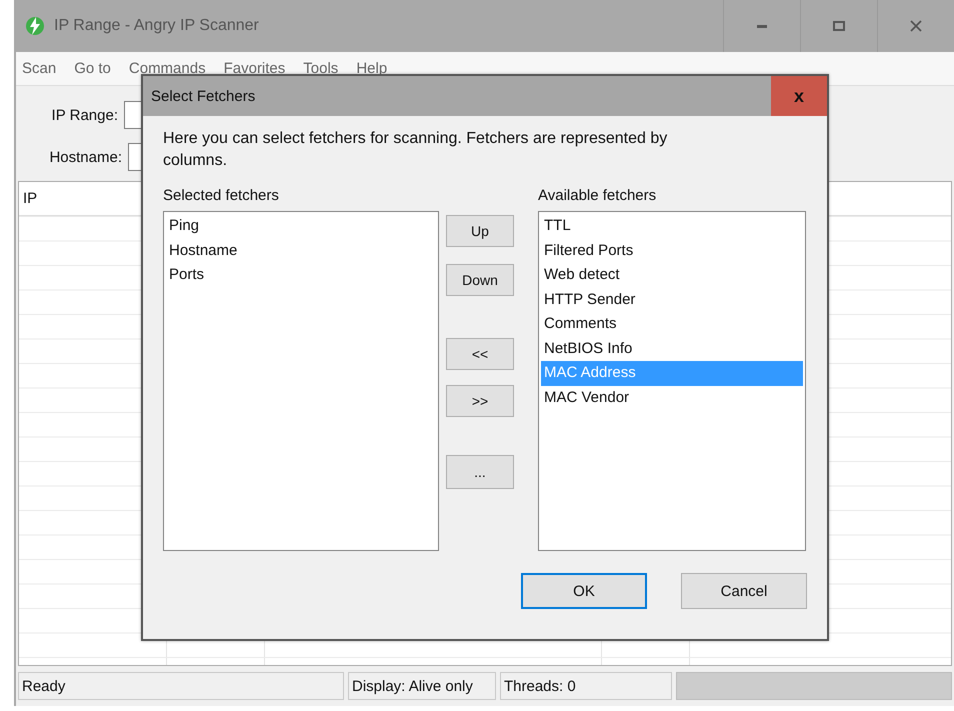  Describe the element at coordinates (480, 231) in the screenshot. I see `move-button: Up` at that location.